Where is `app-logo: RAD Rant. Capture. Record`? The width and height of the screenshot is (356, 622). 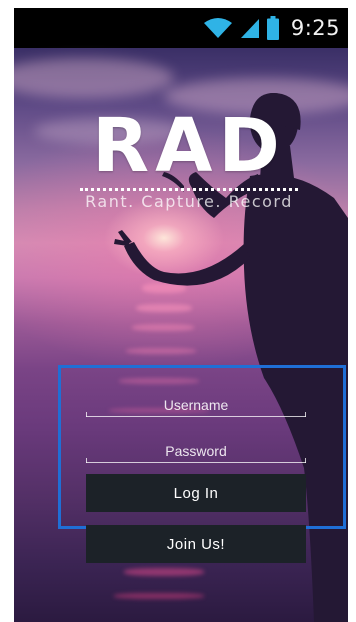
app-logo: RAD Rant. Capture. Record is located at coordinates (189, 158).